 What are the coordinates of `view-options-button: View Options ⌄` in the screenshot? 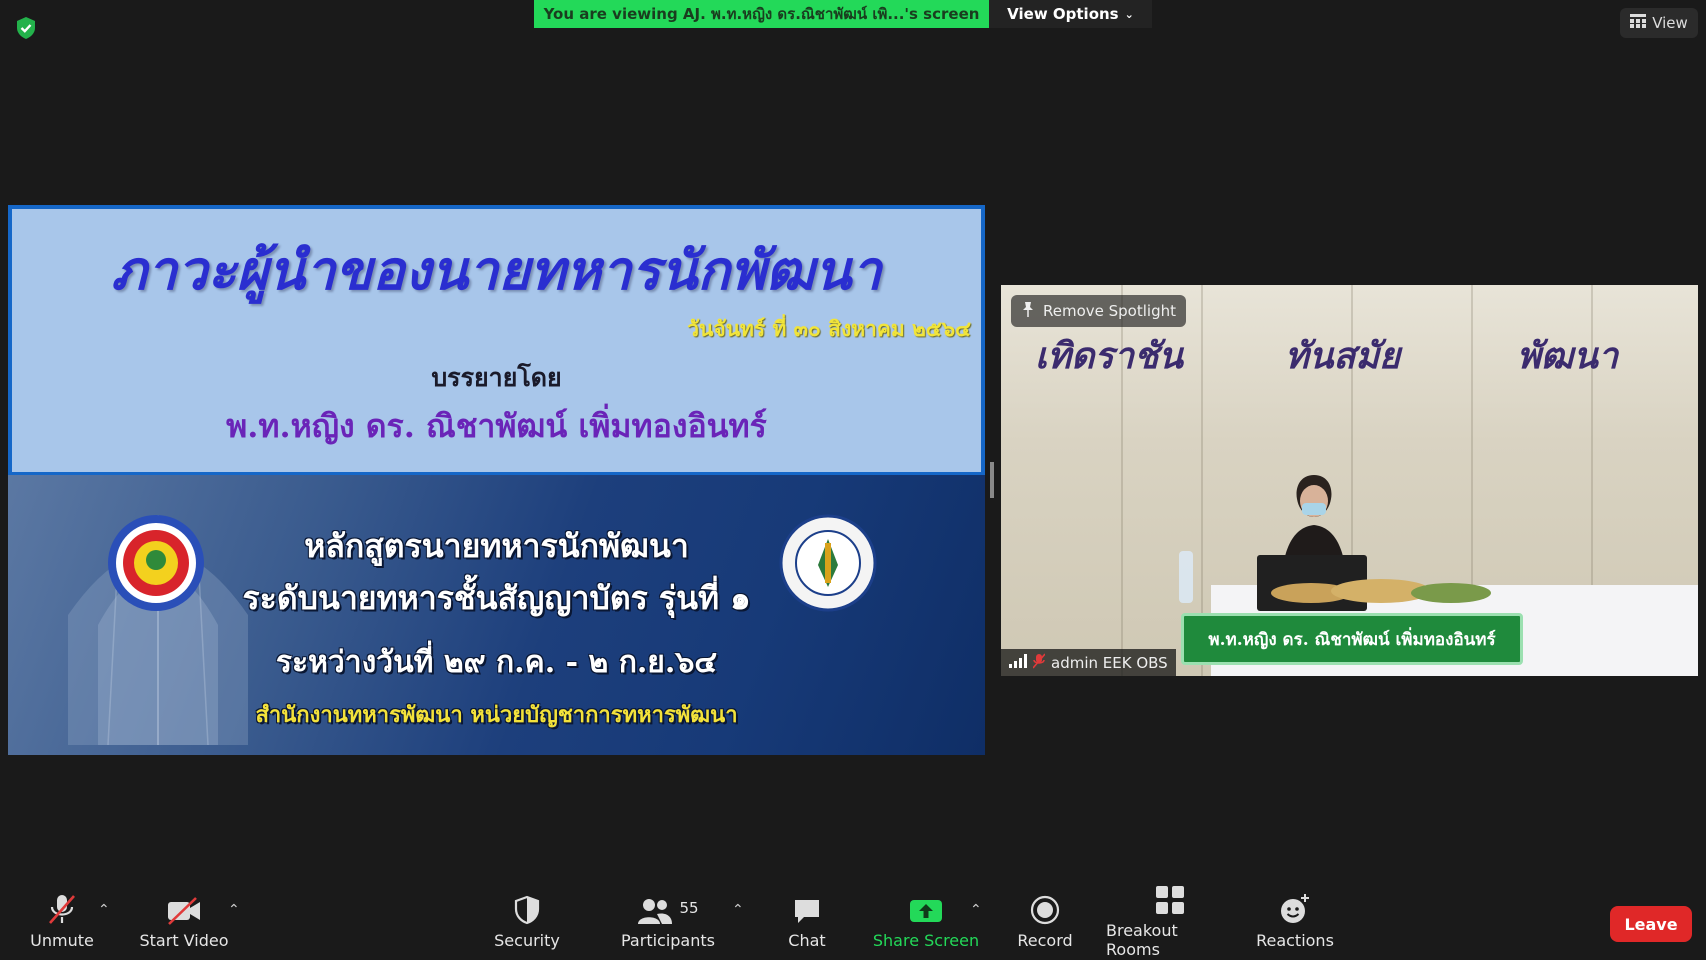 It's located at (1070, 14).